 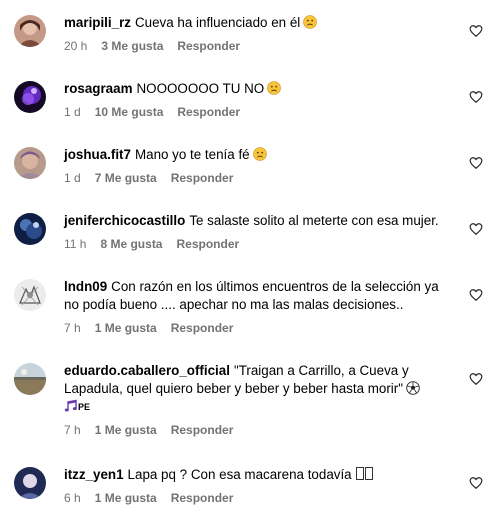 What do you see at coordinates (84, 407) in the screenshot?
I see `extra-tag-text: PE` at bounding box center [84, 407].